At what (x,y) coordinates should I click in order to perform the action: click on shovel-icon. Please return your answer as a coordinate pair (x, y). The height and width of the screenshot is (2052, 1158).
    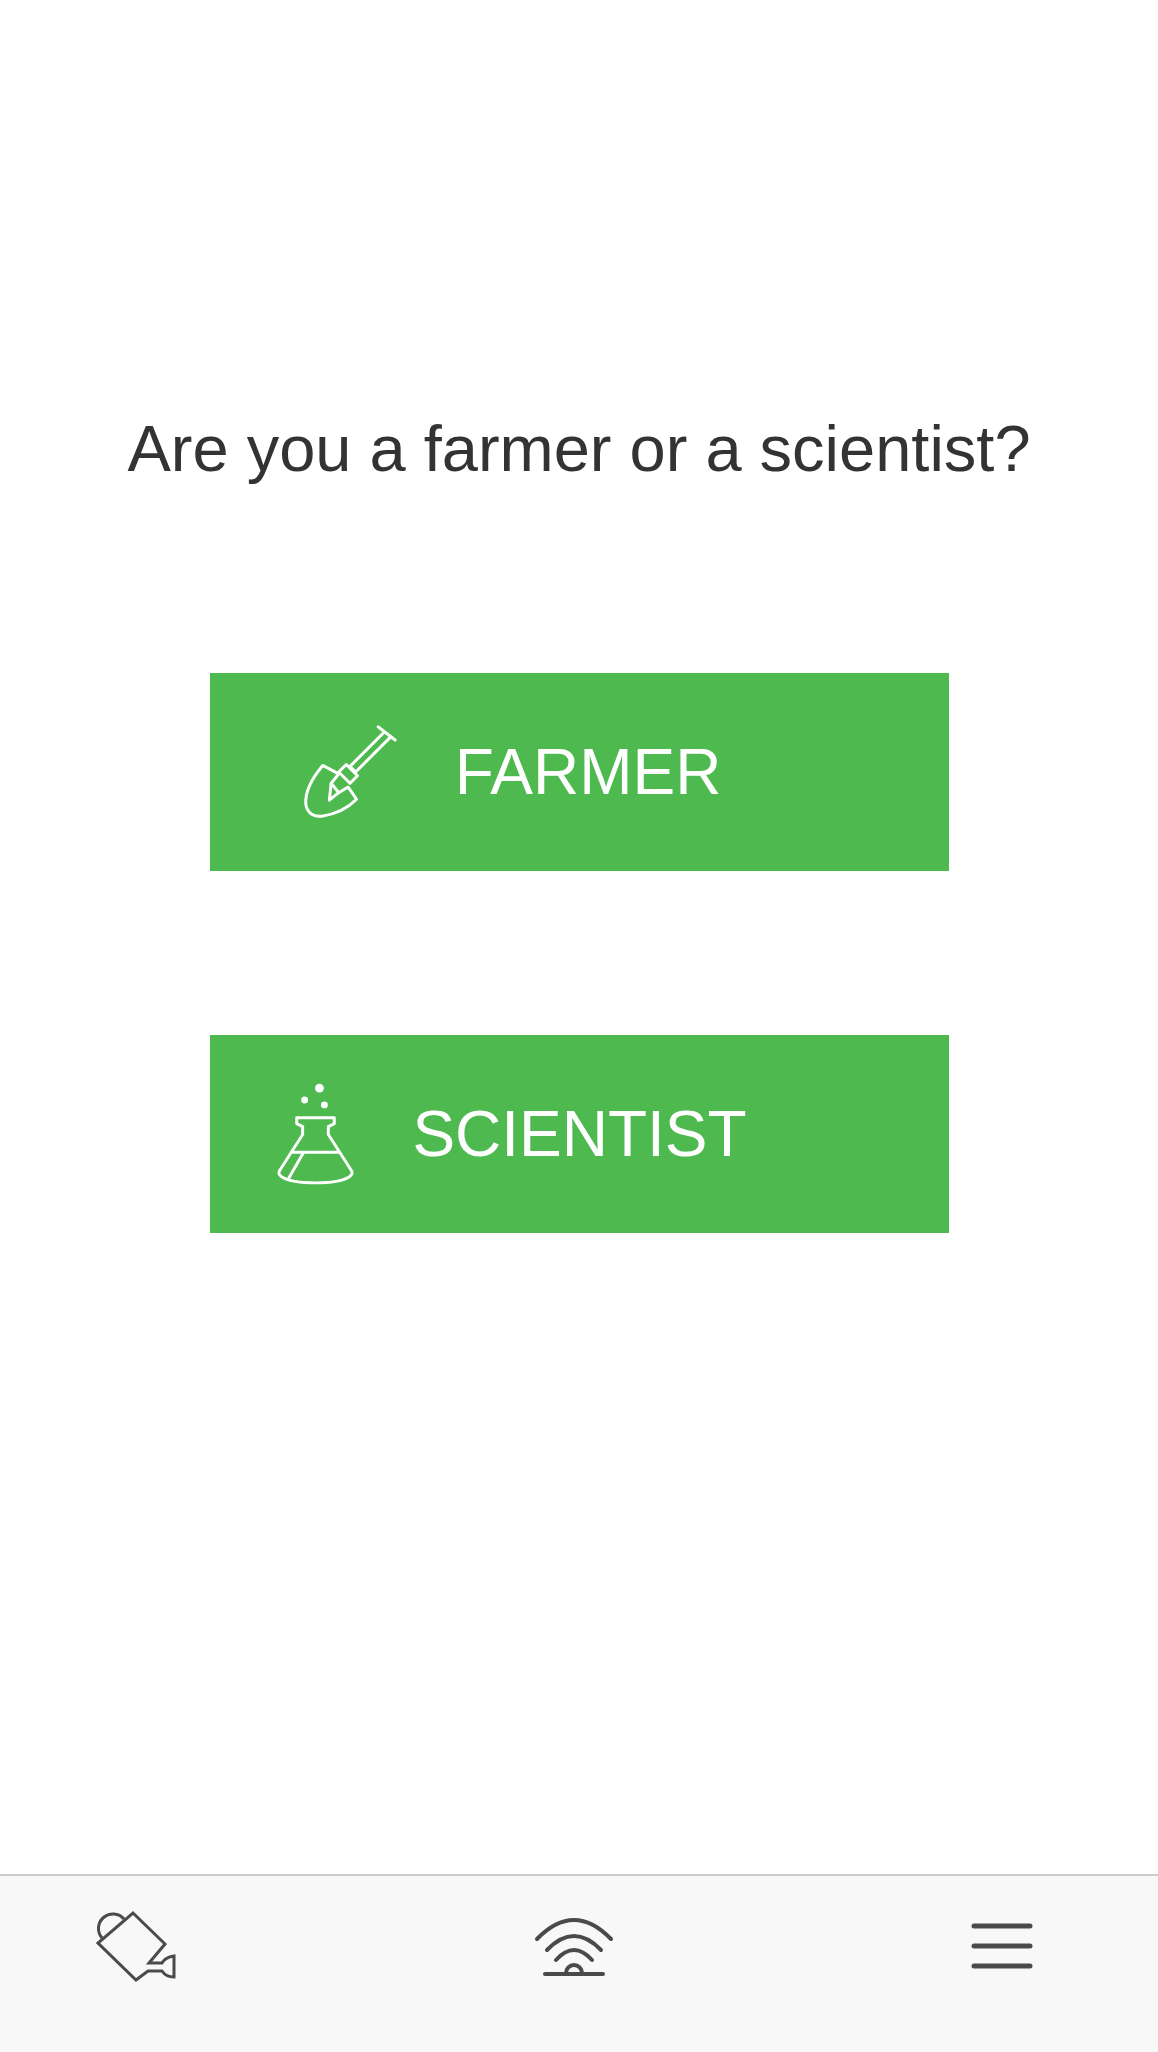
    Looking at the image, I should click on (349, 772).